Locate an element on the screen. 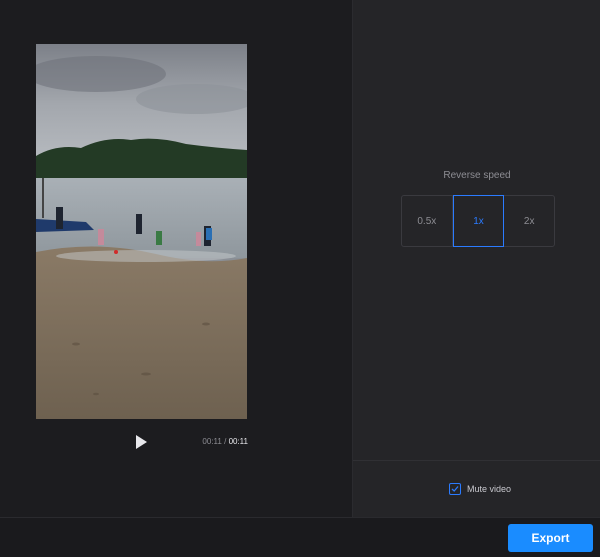 This screenshot has height=557, width=600. mute-video-checkbox is located at coordinates (455, 489).